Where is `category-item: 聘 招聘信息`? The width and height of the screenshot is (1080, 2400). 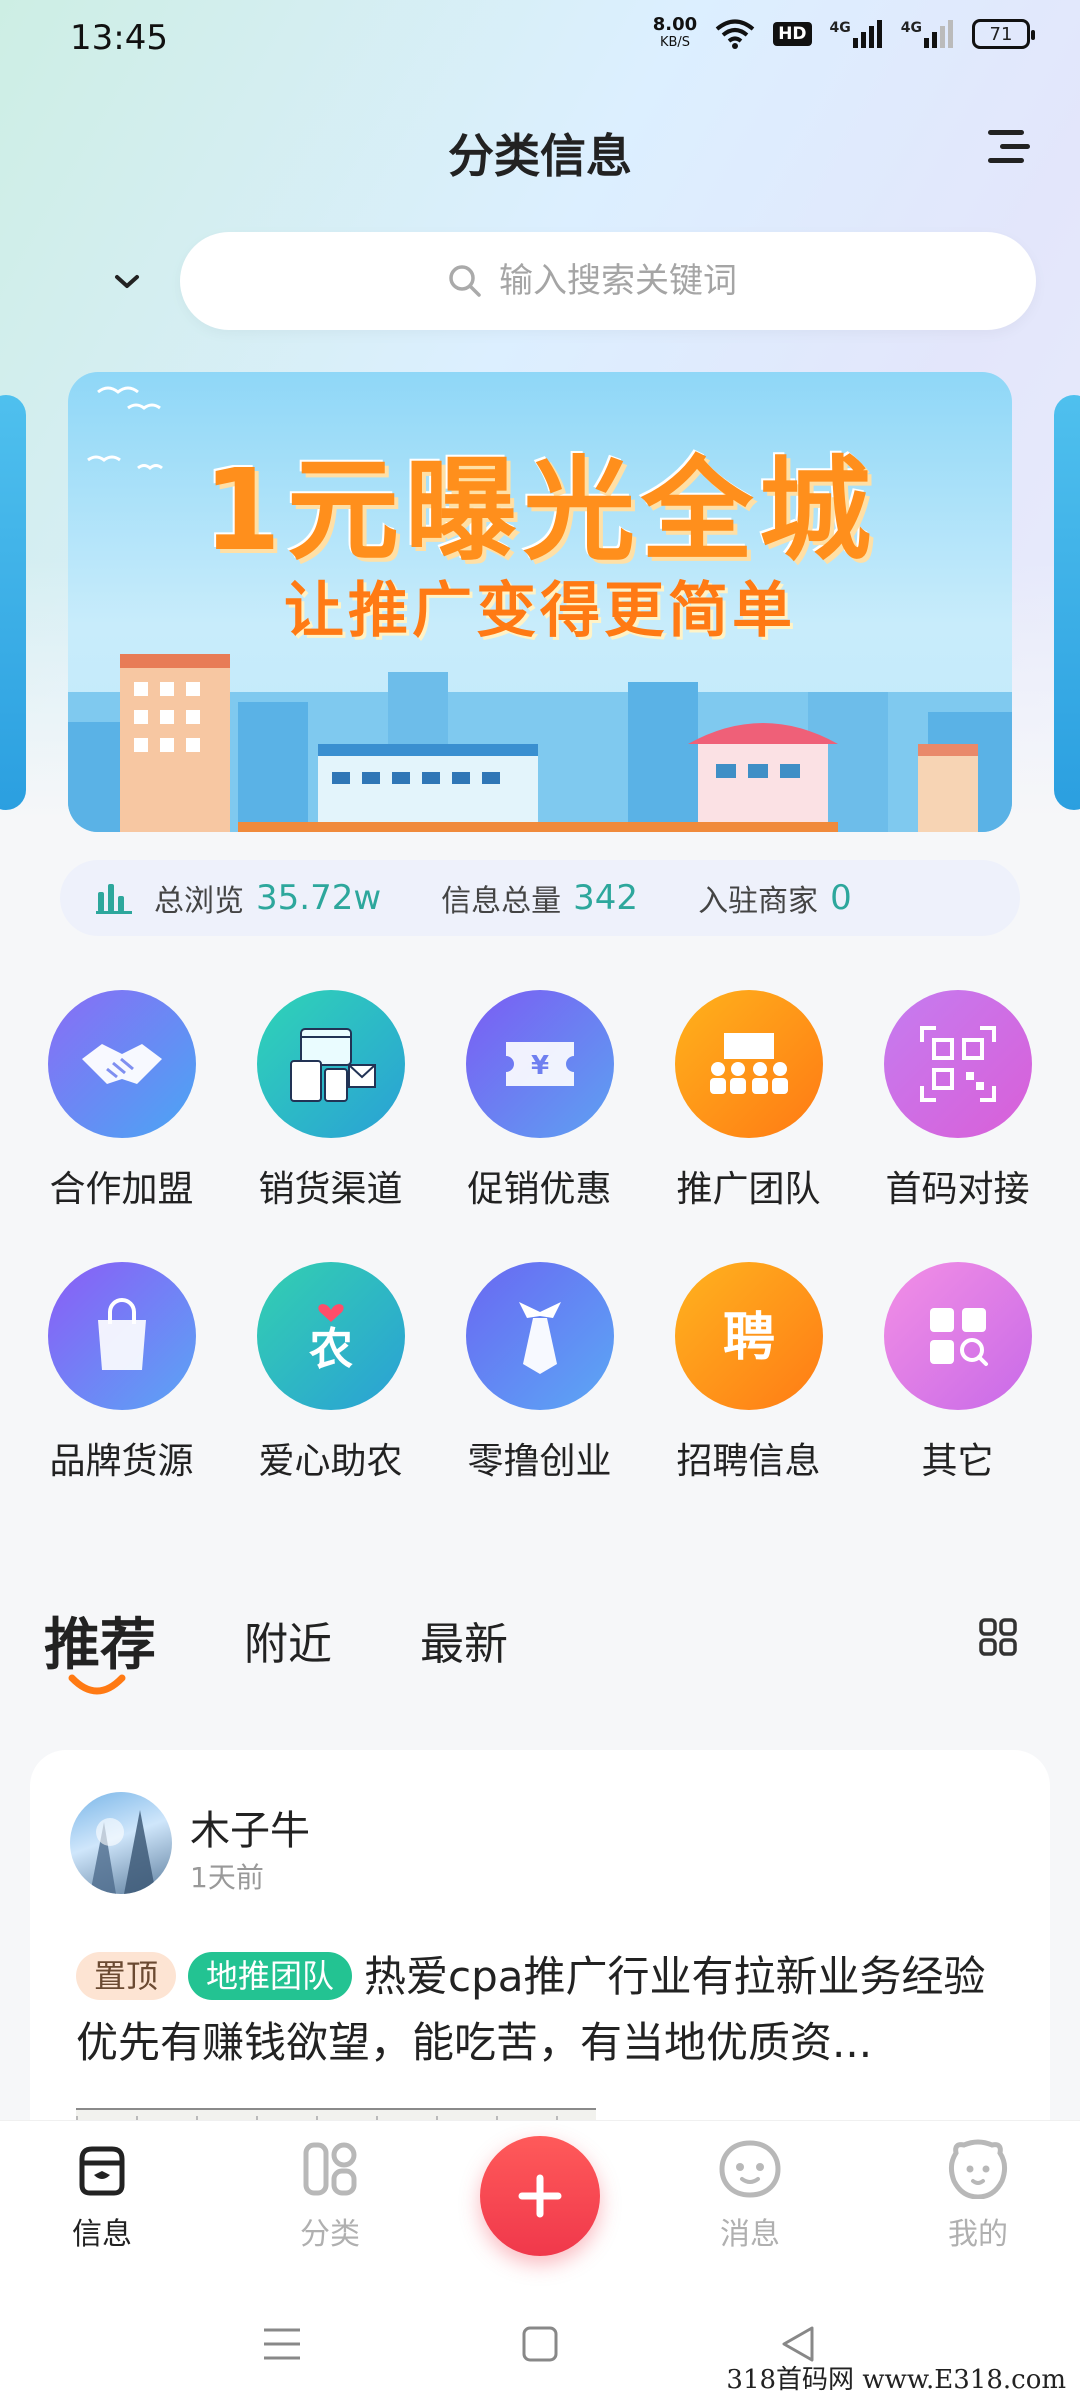
category-item: 聘 招聘信息 is located at coordinates (748, 1398).